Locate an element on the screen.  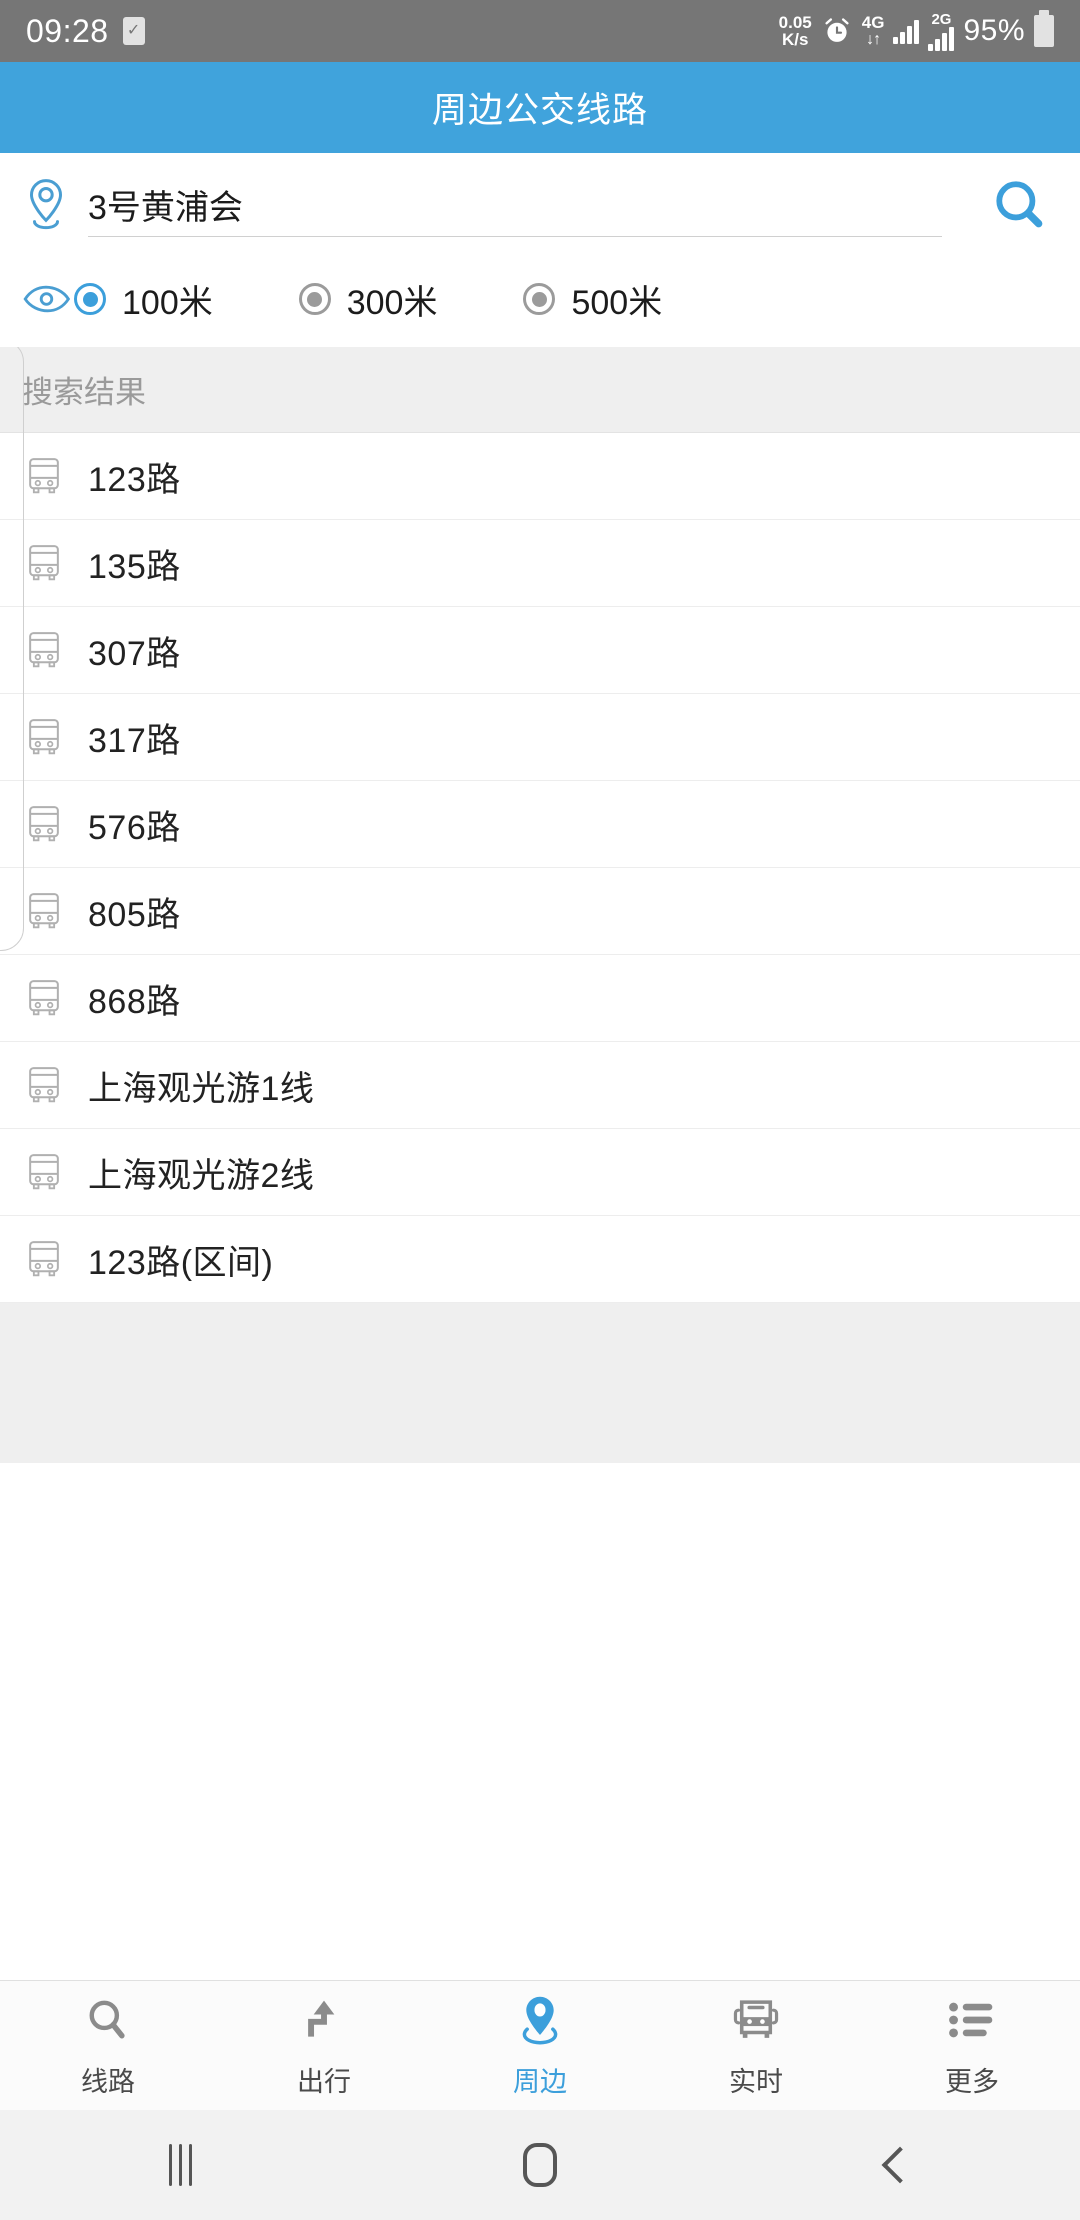
tab-label: 周边 is located at coordinates (540, 2082).